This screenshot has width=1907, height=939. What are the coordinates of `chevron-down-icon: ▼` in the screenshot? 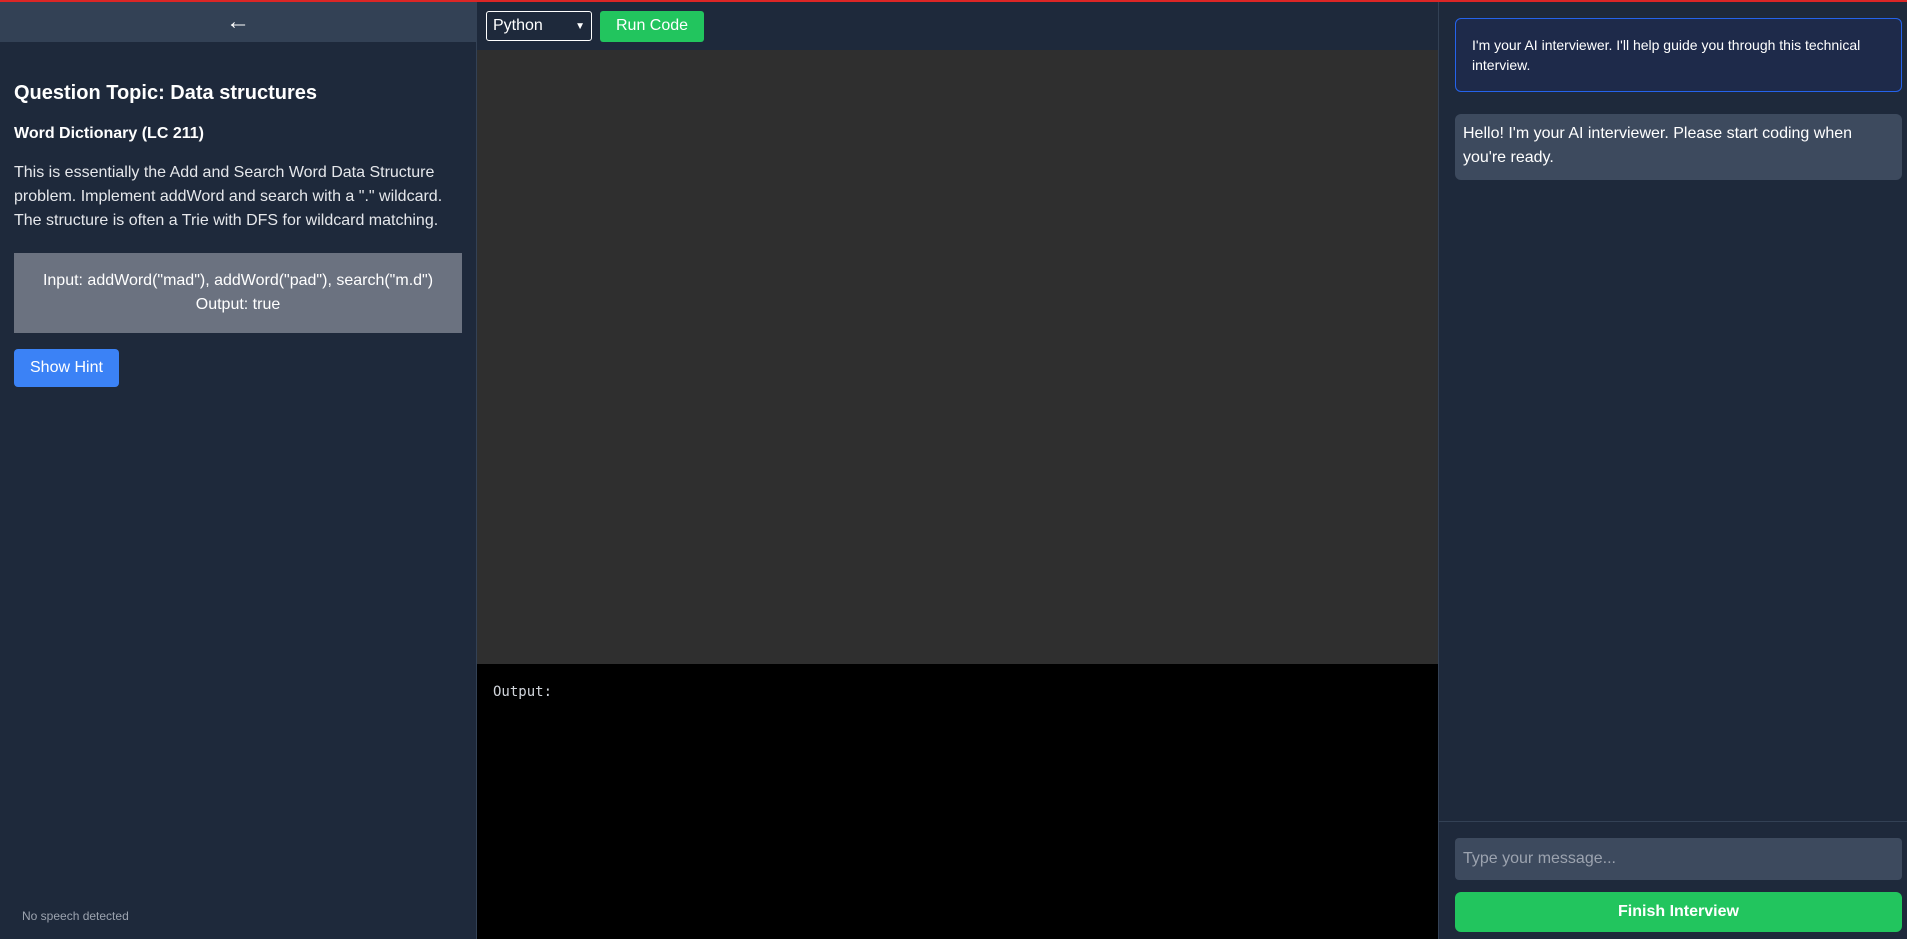 It's located at (580, 26).